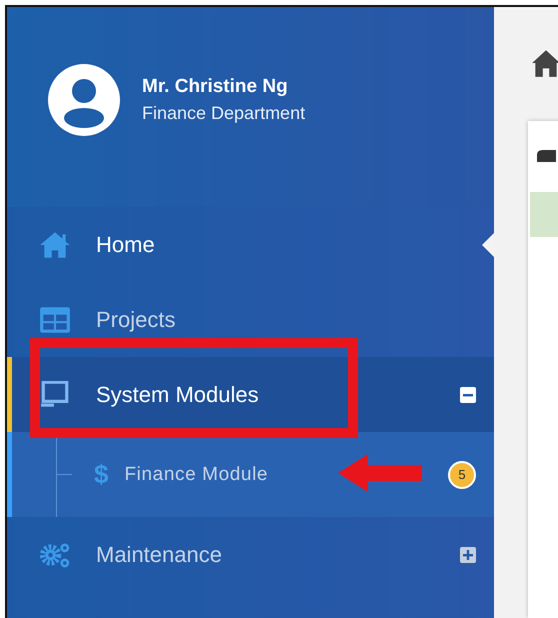 The width and height of the screenshot is (558, 618). What do you see at coordinates (55, 320) in the screenshot?
I see `grid-icon` at bounding box center [55, 320].